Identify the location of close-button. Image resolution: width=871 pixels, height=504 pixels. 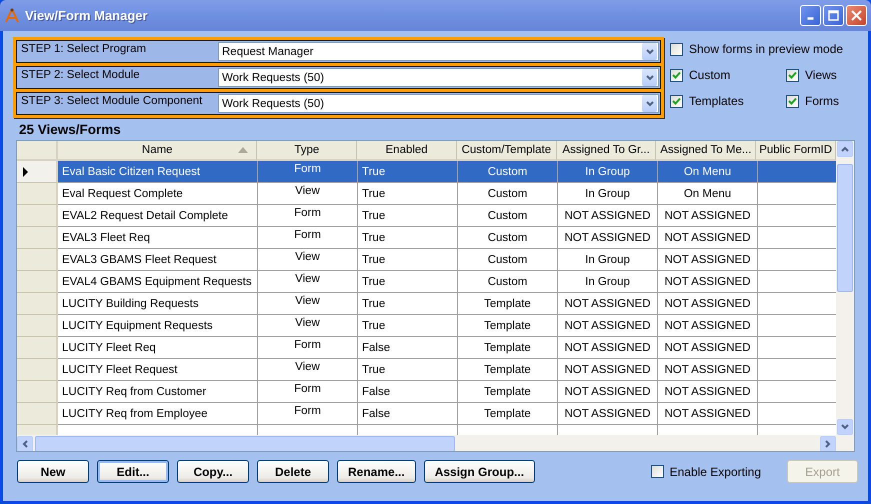
(856, 15).